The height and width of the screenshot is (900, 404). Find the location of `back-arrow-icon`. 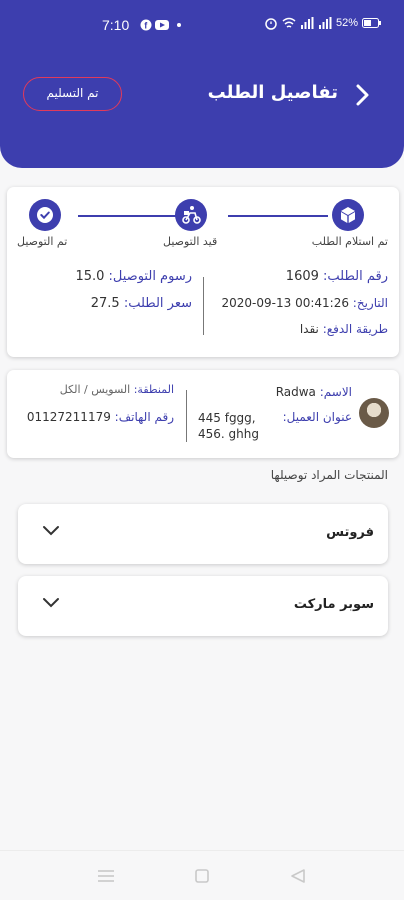

back-arrow-icon is located at coordinates (362, 95).